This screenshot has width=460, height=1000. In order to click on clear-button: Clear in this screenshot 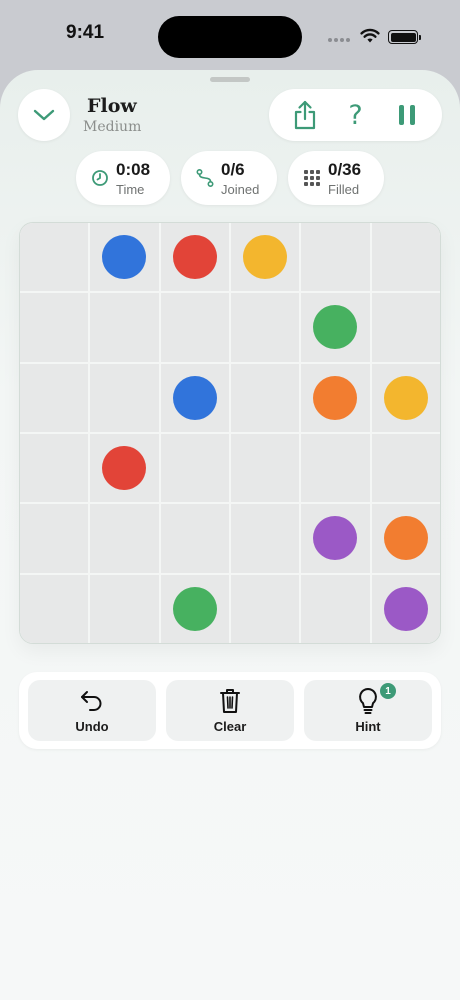, I will do `click(230, 710)`.